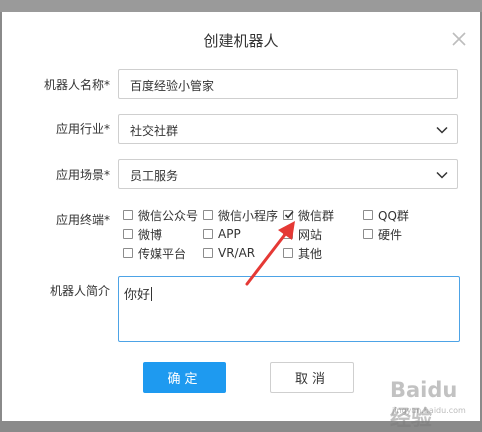 This screenshot has height=432, width=482. What do you see at coordinates (76, 85) in the screenshot?
I see `robot-name-label: 机器人名称*` at bounding box center [76, 85].